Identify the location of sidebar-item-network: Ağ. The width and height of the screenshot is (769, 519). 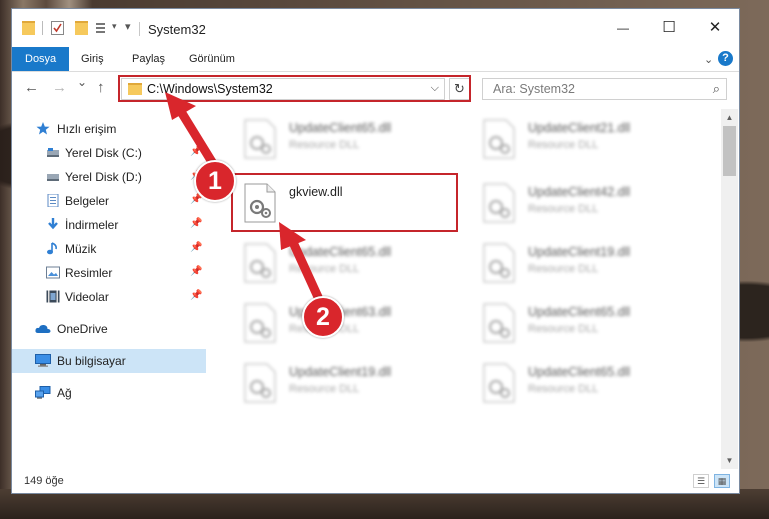
(109, 393).